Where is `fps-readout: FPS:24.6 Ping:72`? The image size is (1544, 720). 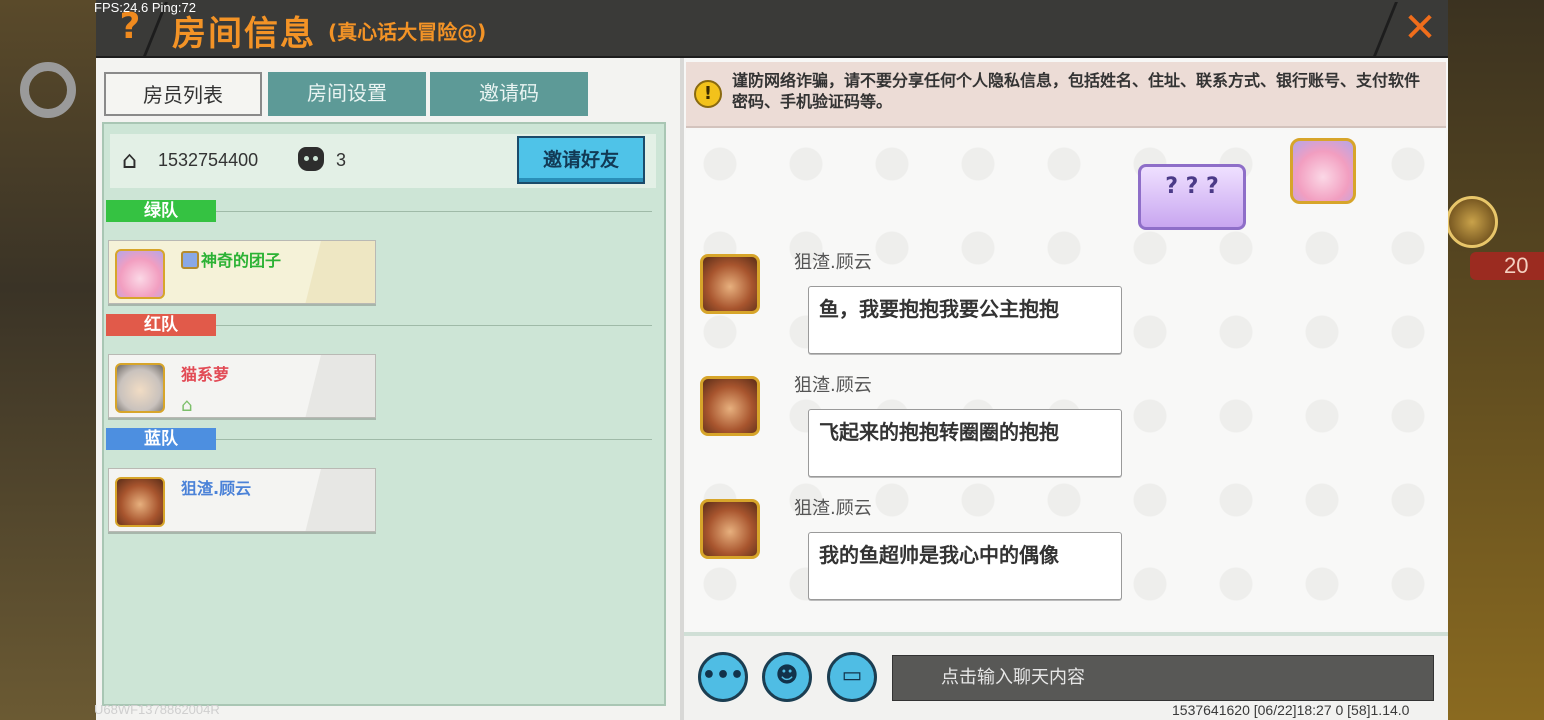 fps-readout: FPS:24.6 Ping:72 is located at coordinates (145, 7).